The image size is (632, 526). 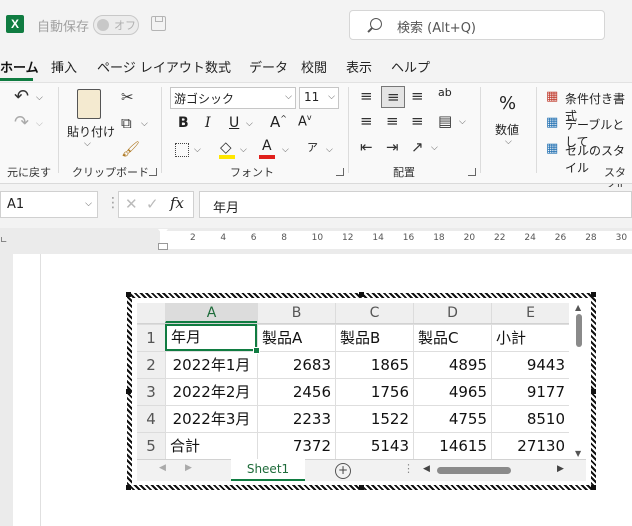 What do you see at coordinates (552, 149) in the screenshot?
I see `cell-styles-icon: ▦` at bounding box center [552, 149].